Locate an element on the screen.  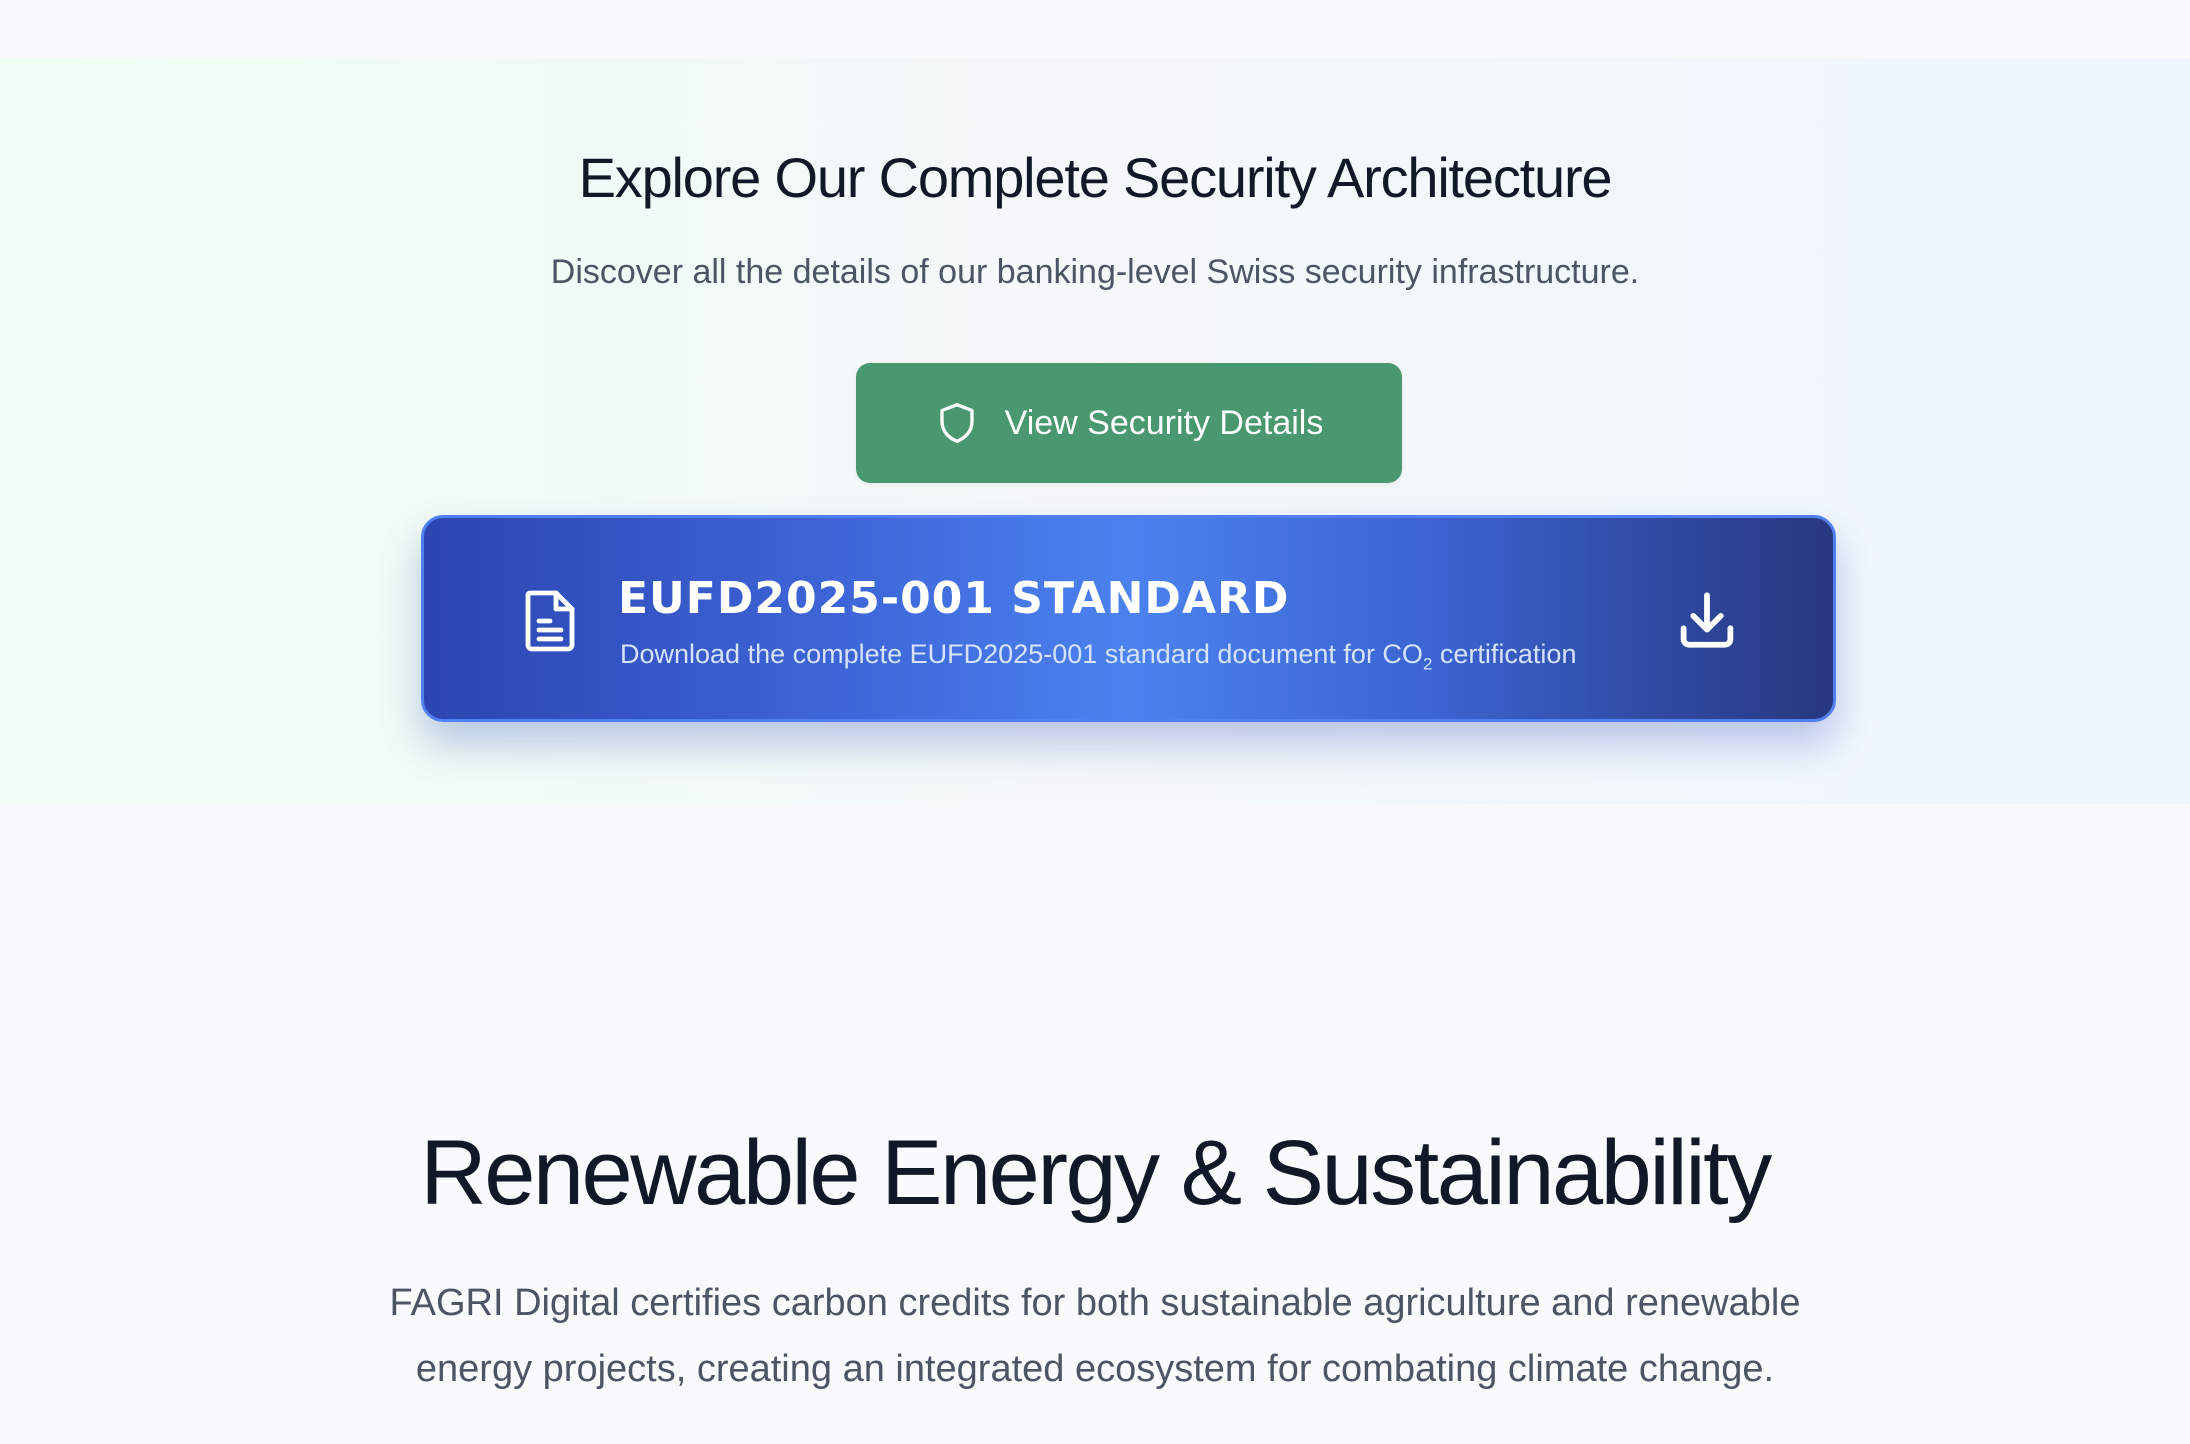
top-strip is located at coordinates (1095, 29).